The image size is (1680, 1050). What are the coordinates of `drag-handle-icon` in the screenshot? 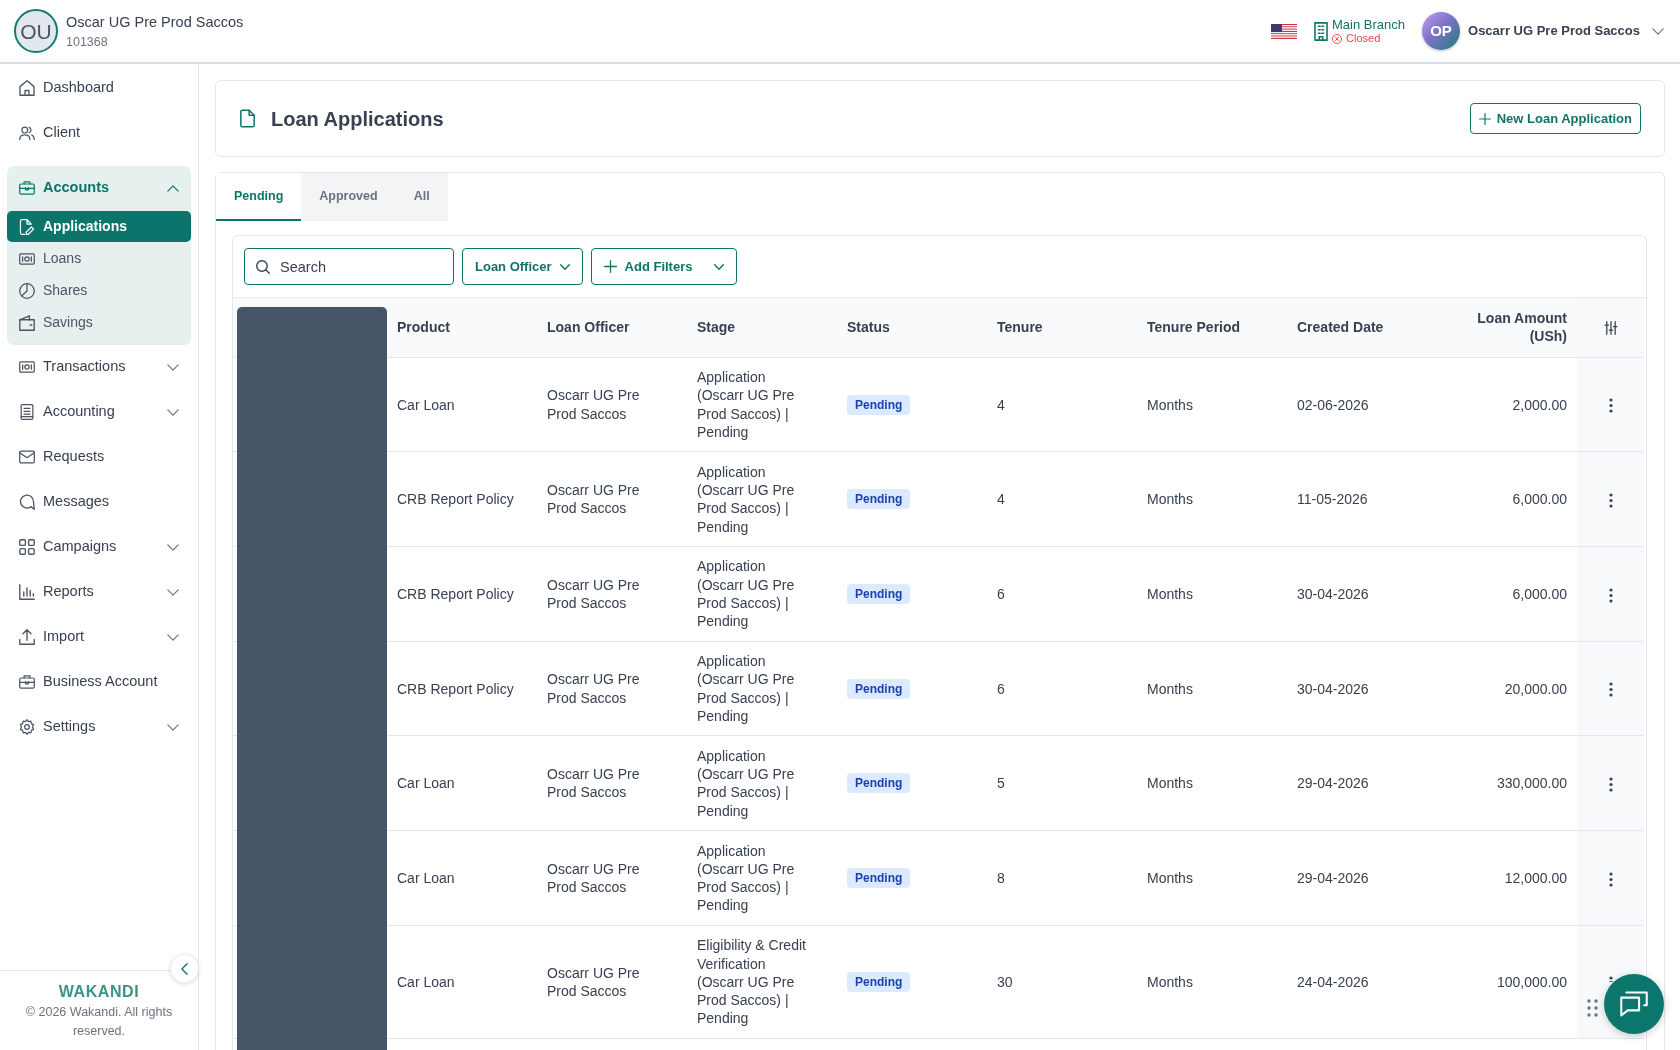 It's located at (1592, 1008).